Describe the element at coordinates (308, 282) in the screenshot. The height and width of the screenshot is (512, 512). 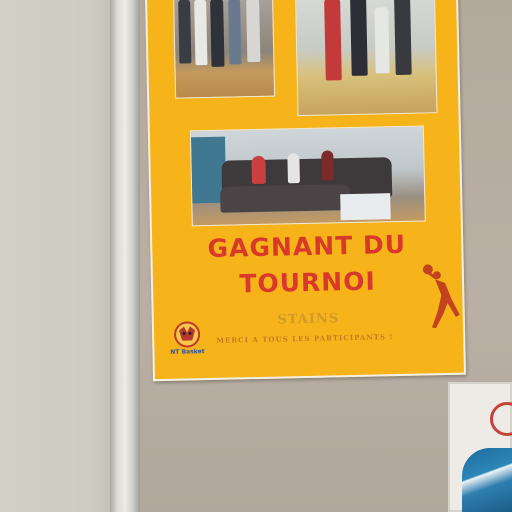
I see `poster-title-line2: TOURNOI` at that location.